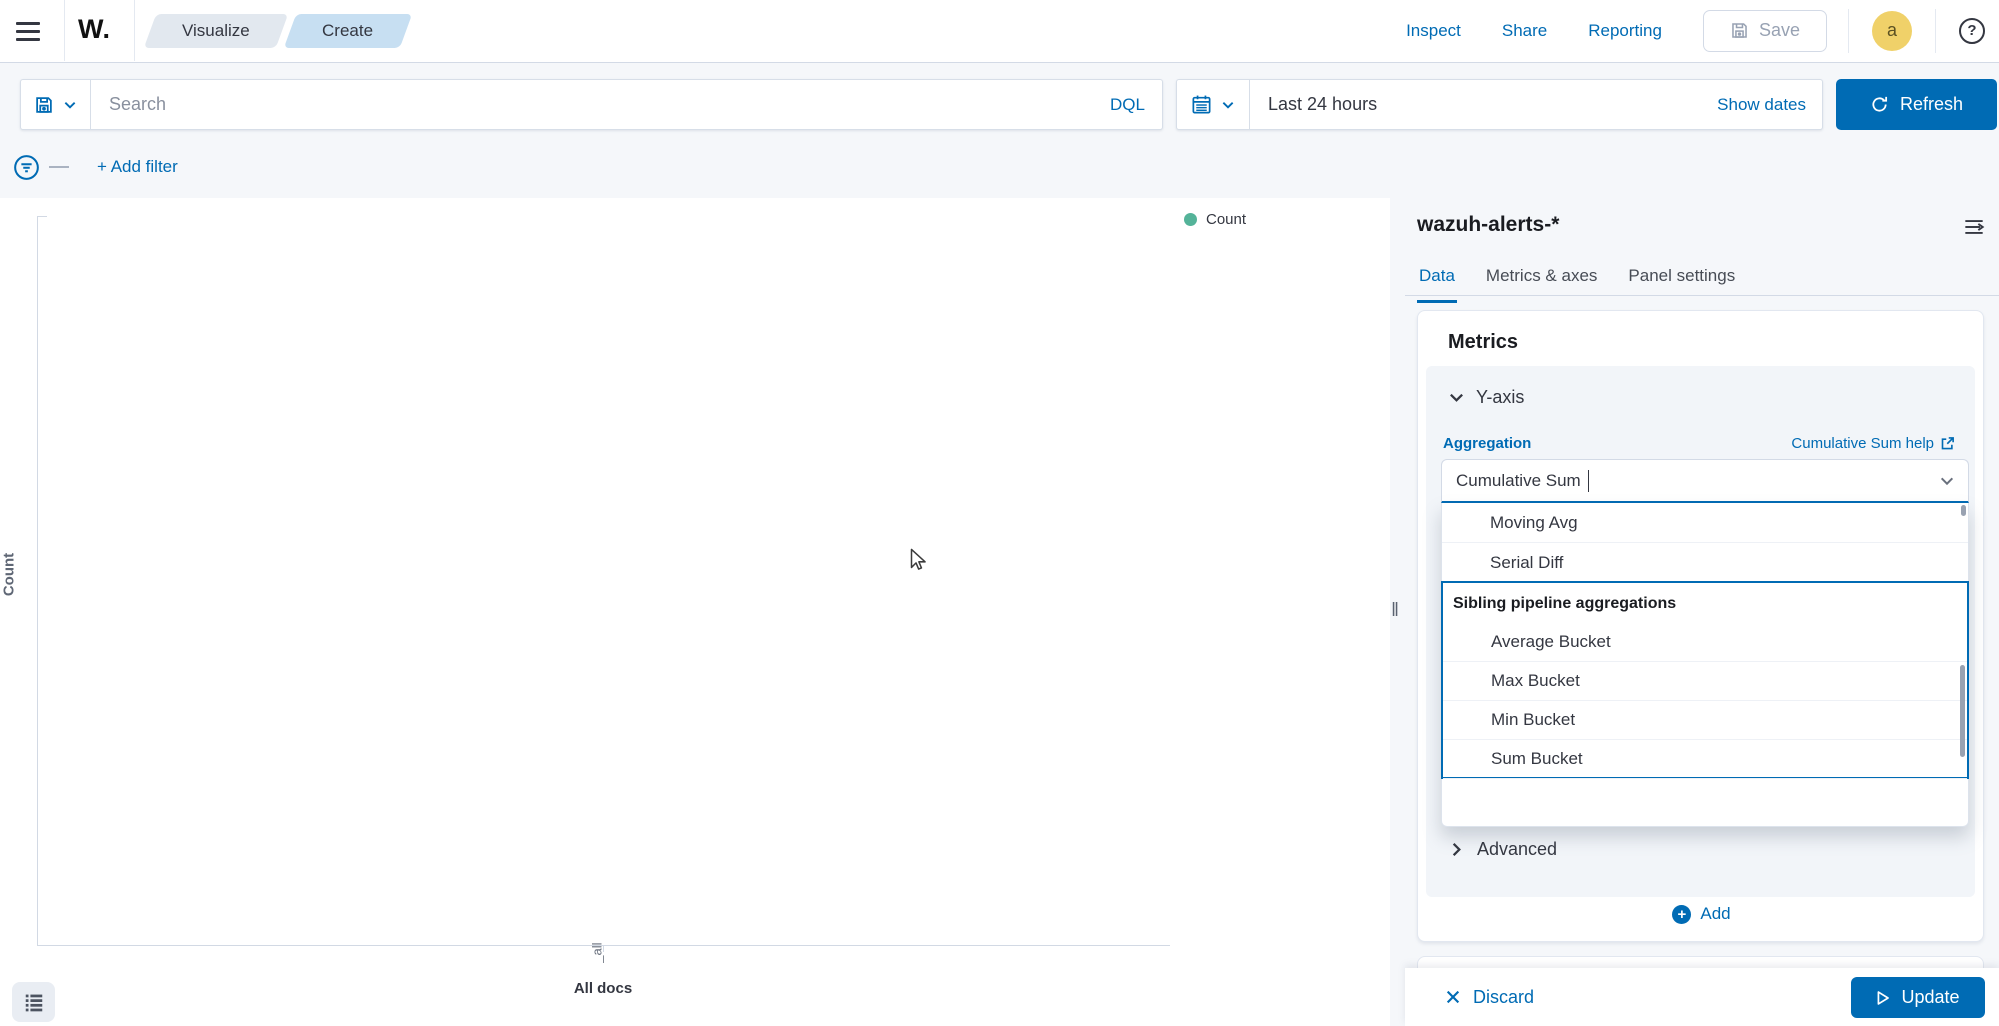  What do you see at coordinates (1883, 998) in the screenshot?
I see `play-icon` at bounding box center [1883, 998].